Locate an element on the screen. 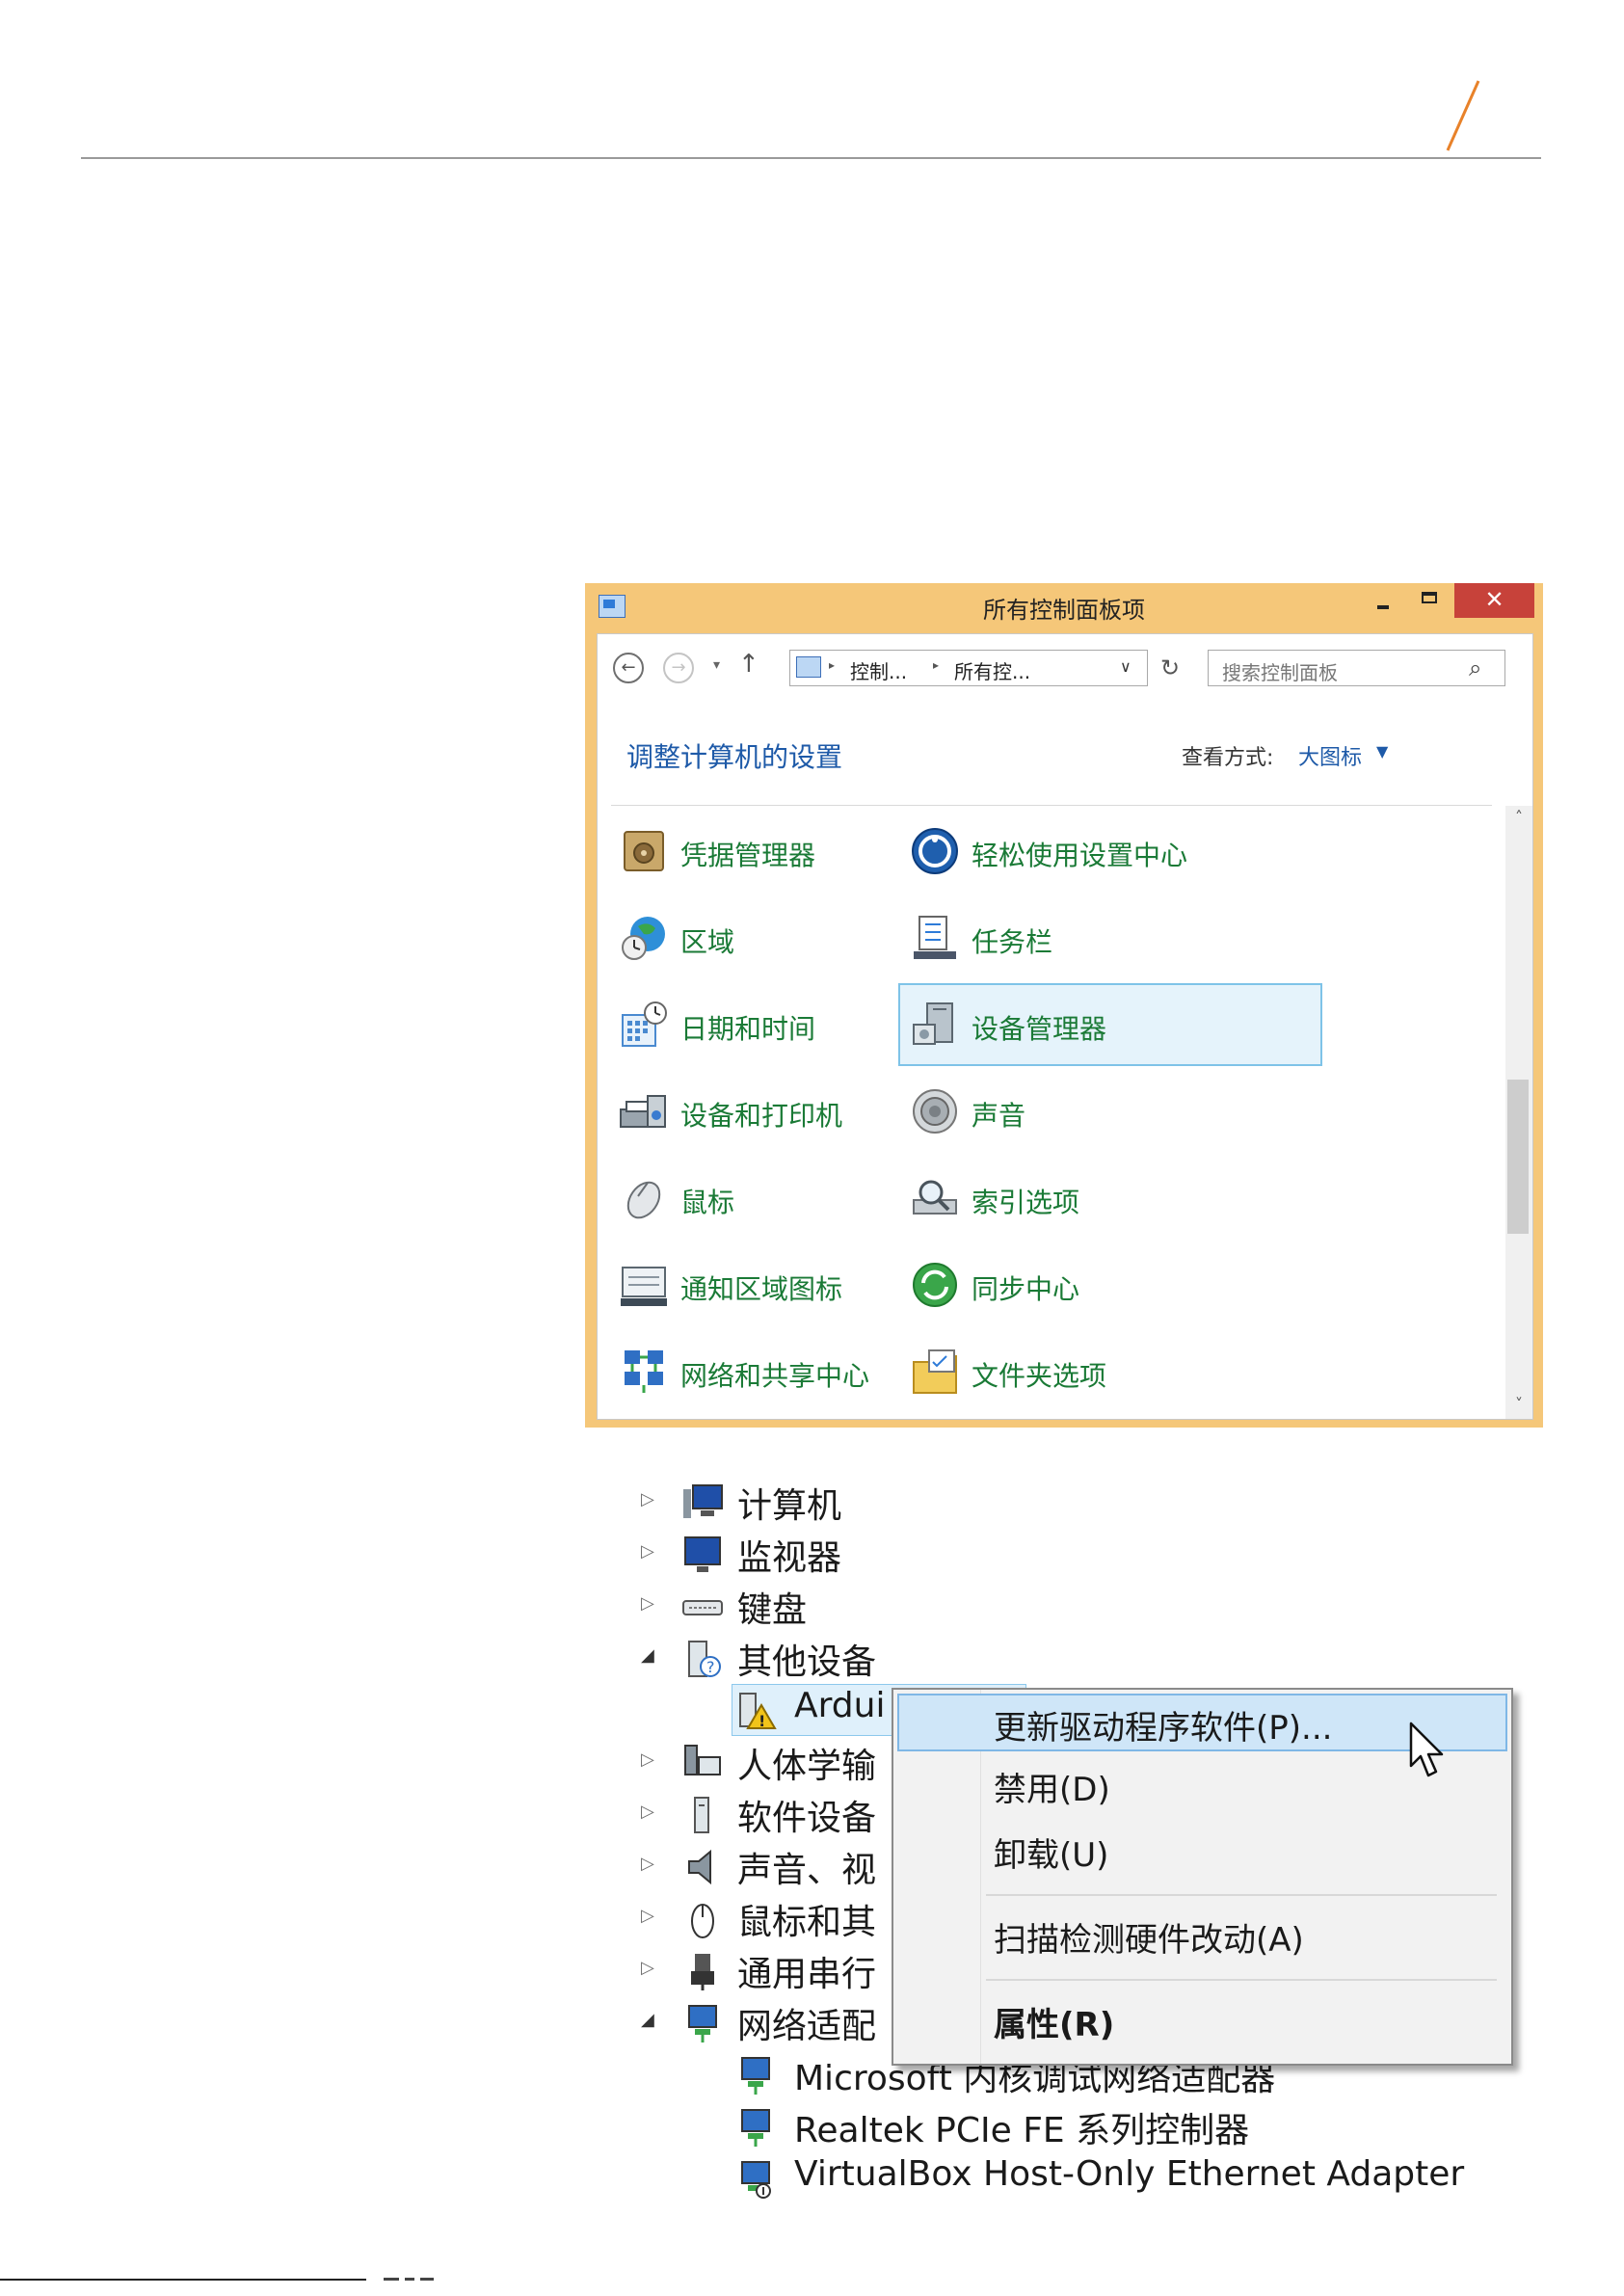 Image resolution: width=1624 pixels, height=2296 pixels. tree-node-label: Realtek PCIe FE 系列控制器 is located at coordinates (1022, 2130).